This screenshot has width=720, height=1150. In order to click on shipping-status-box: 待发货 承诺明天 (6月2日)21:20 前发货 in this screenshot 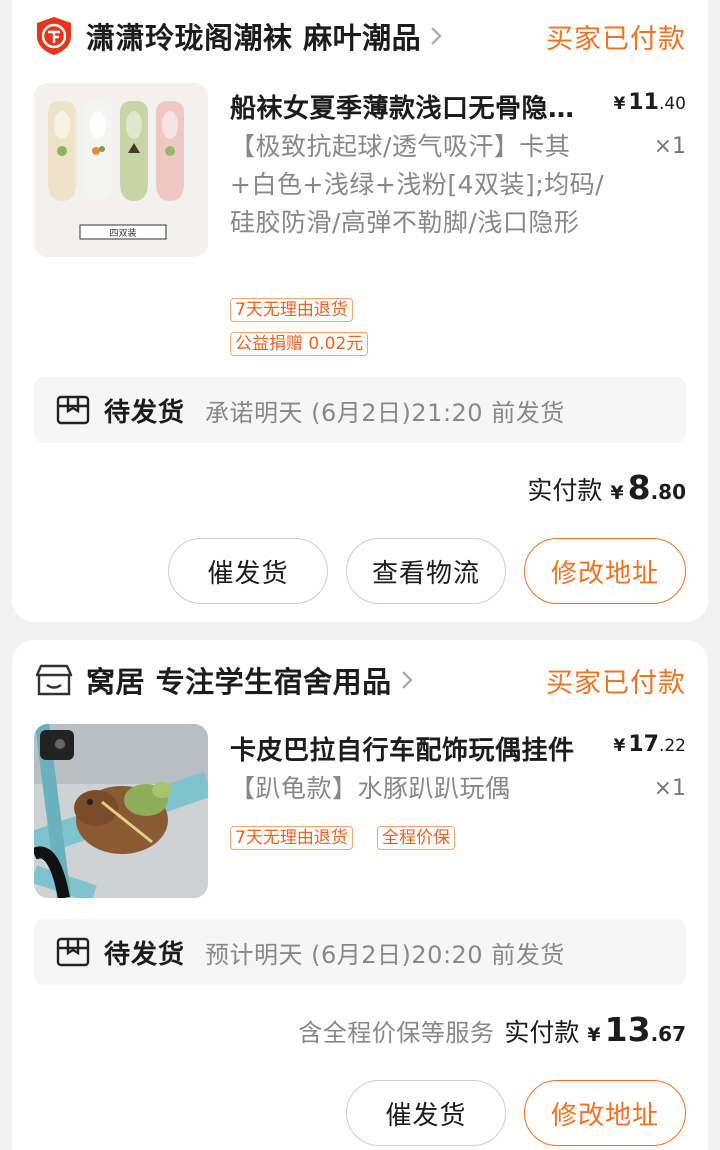, I will do `click(360, 410)`.